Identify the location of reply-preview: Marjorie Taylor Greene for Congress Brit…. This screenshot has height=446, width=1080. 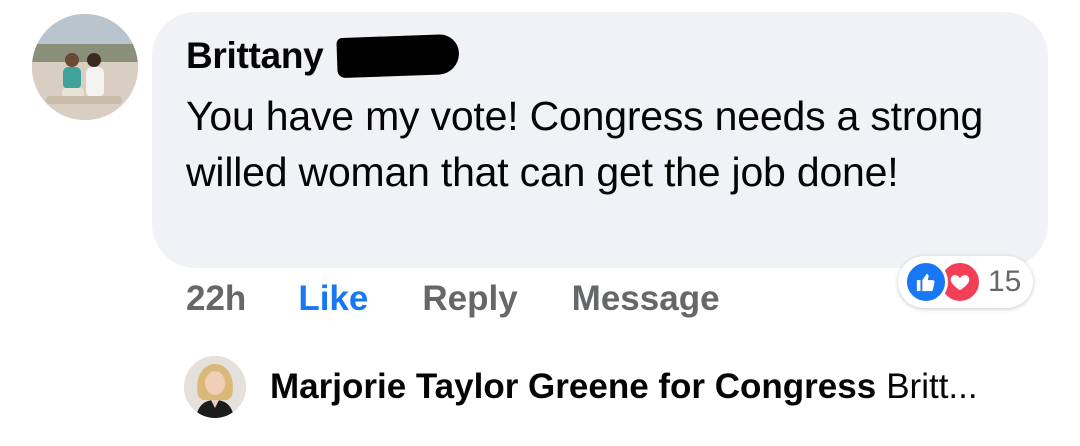
(581, 387).